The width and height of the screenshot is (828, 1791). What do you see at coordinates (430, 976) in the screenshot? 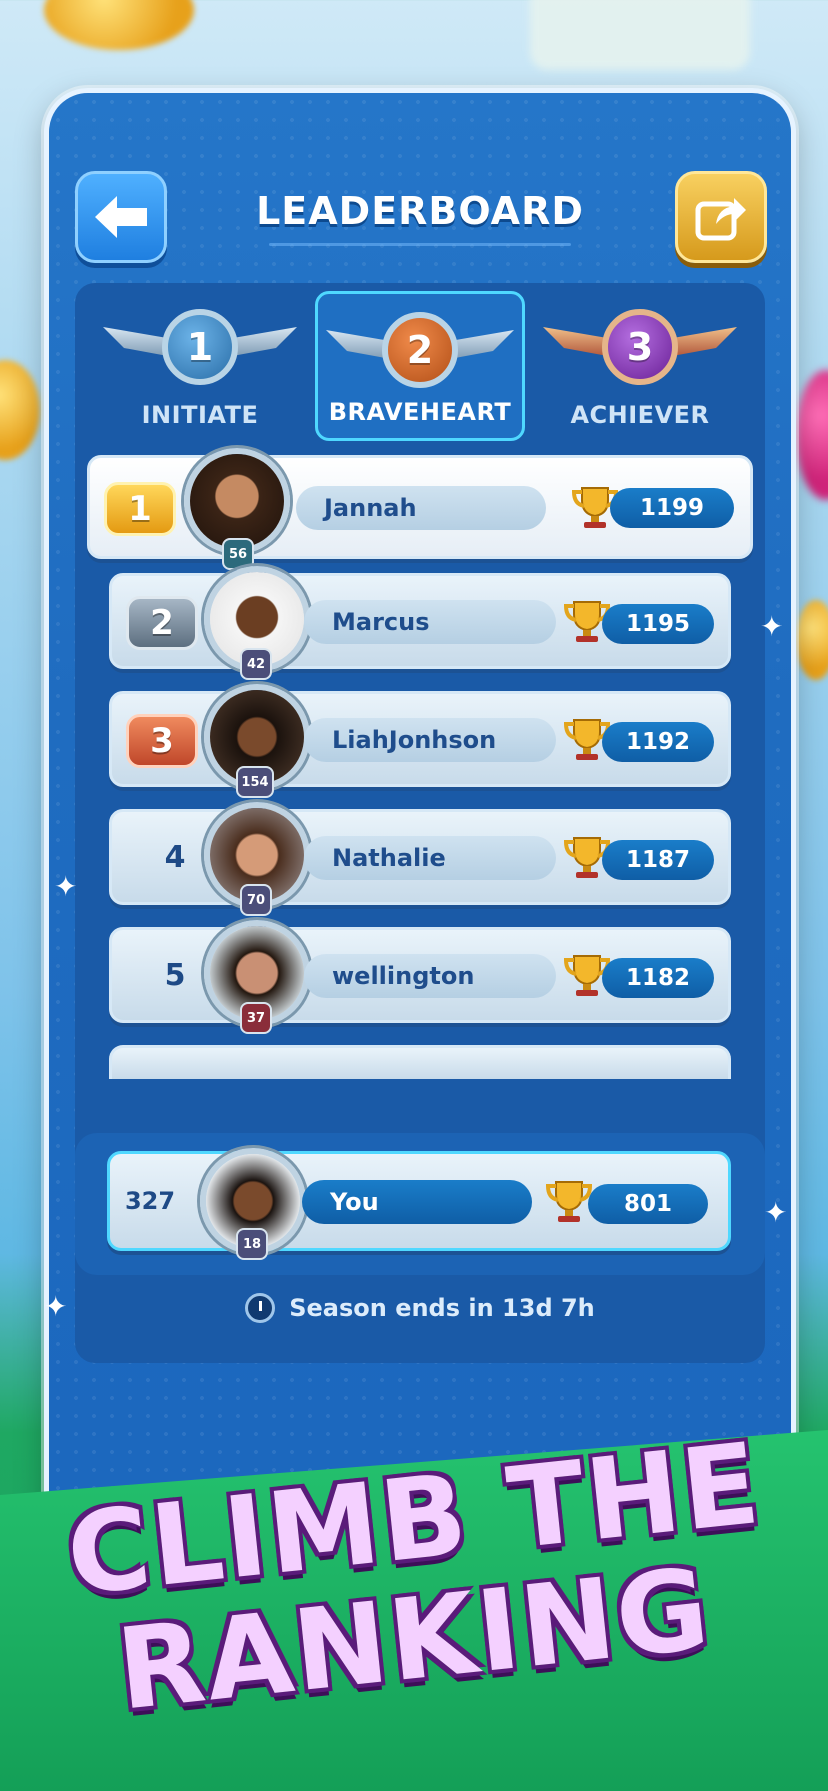
I see `player-name: wellington` at bounding box center [430, 976].